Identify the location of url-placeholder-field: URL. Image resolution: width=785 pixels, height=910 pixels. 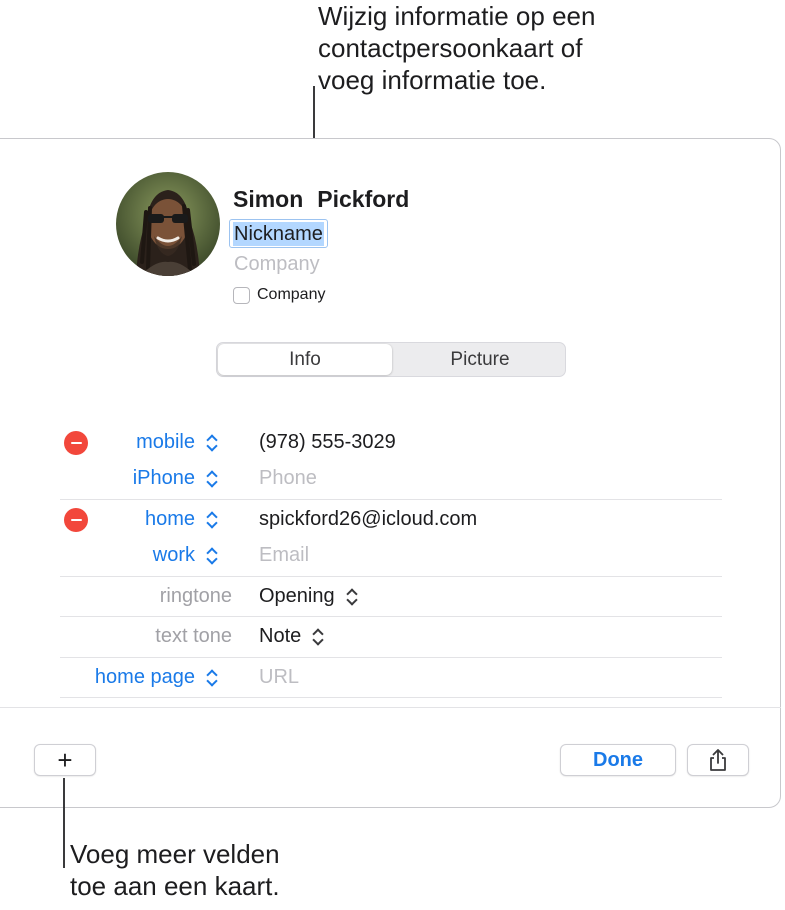
(279, 677).